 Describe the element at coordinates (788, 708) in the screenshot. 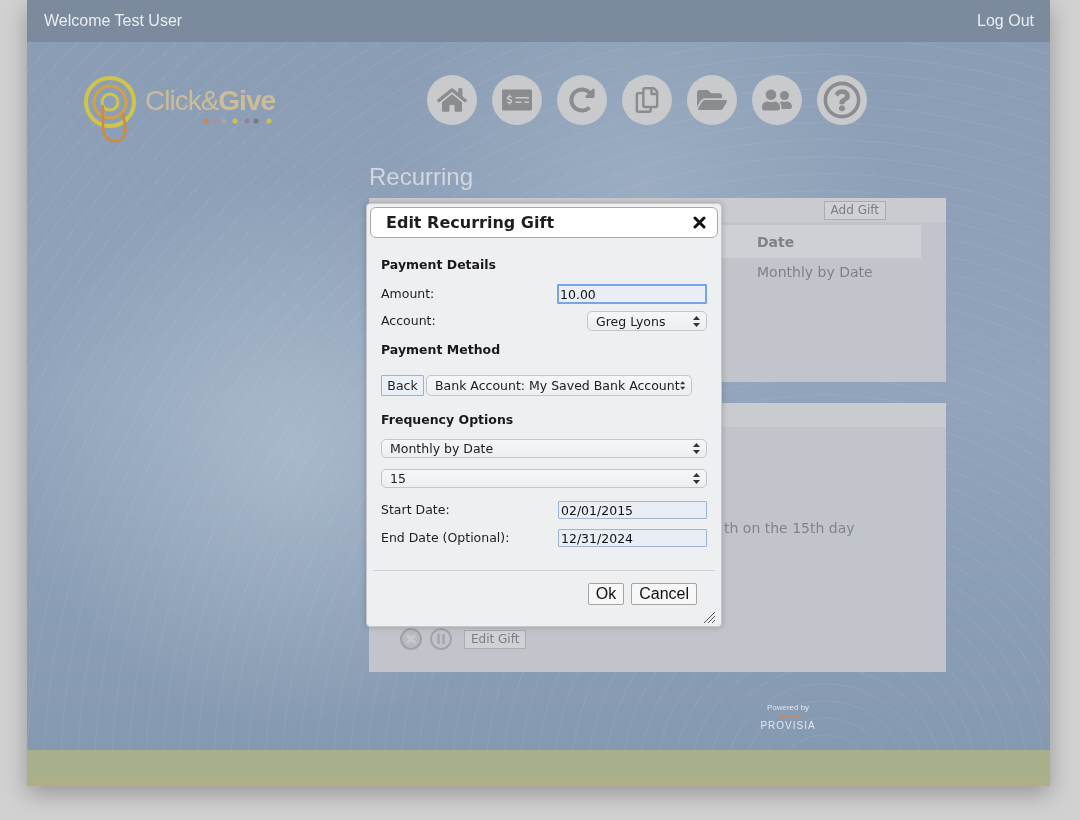

I see `powered-by-text: Powered by` at that location.